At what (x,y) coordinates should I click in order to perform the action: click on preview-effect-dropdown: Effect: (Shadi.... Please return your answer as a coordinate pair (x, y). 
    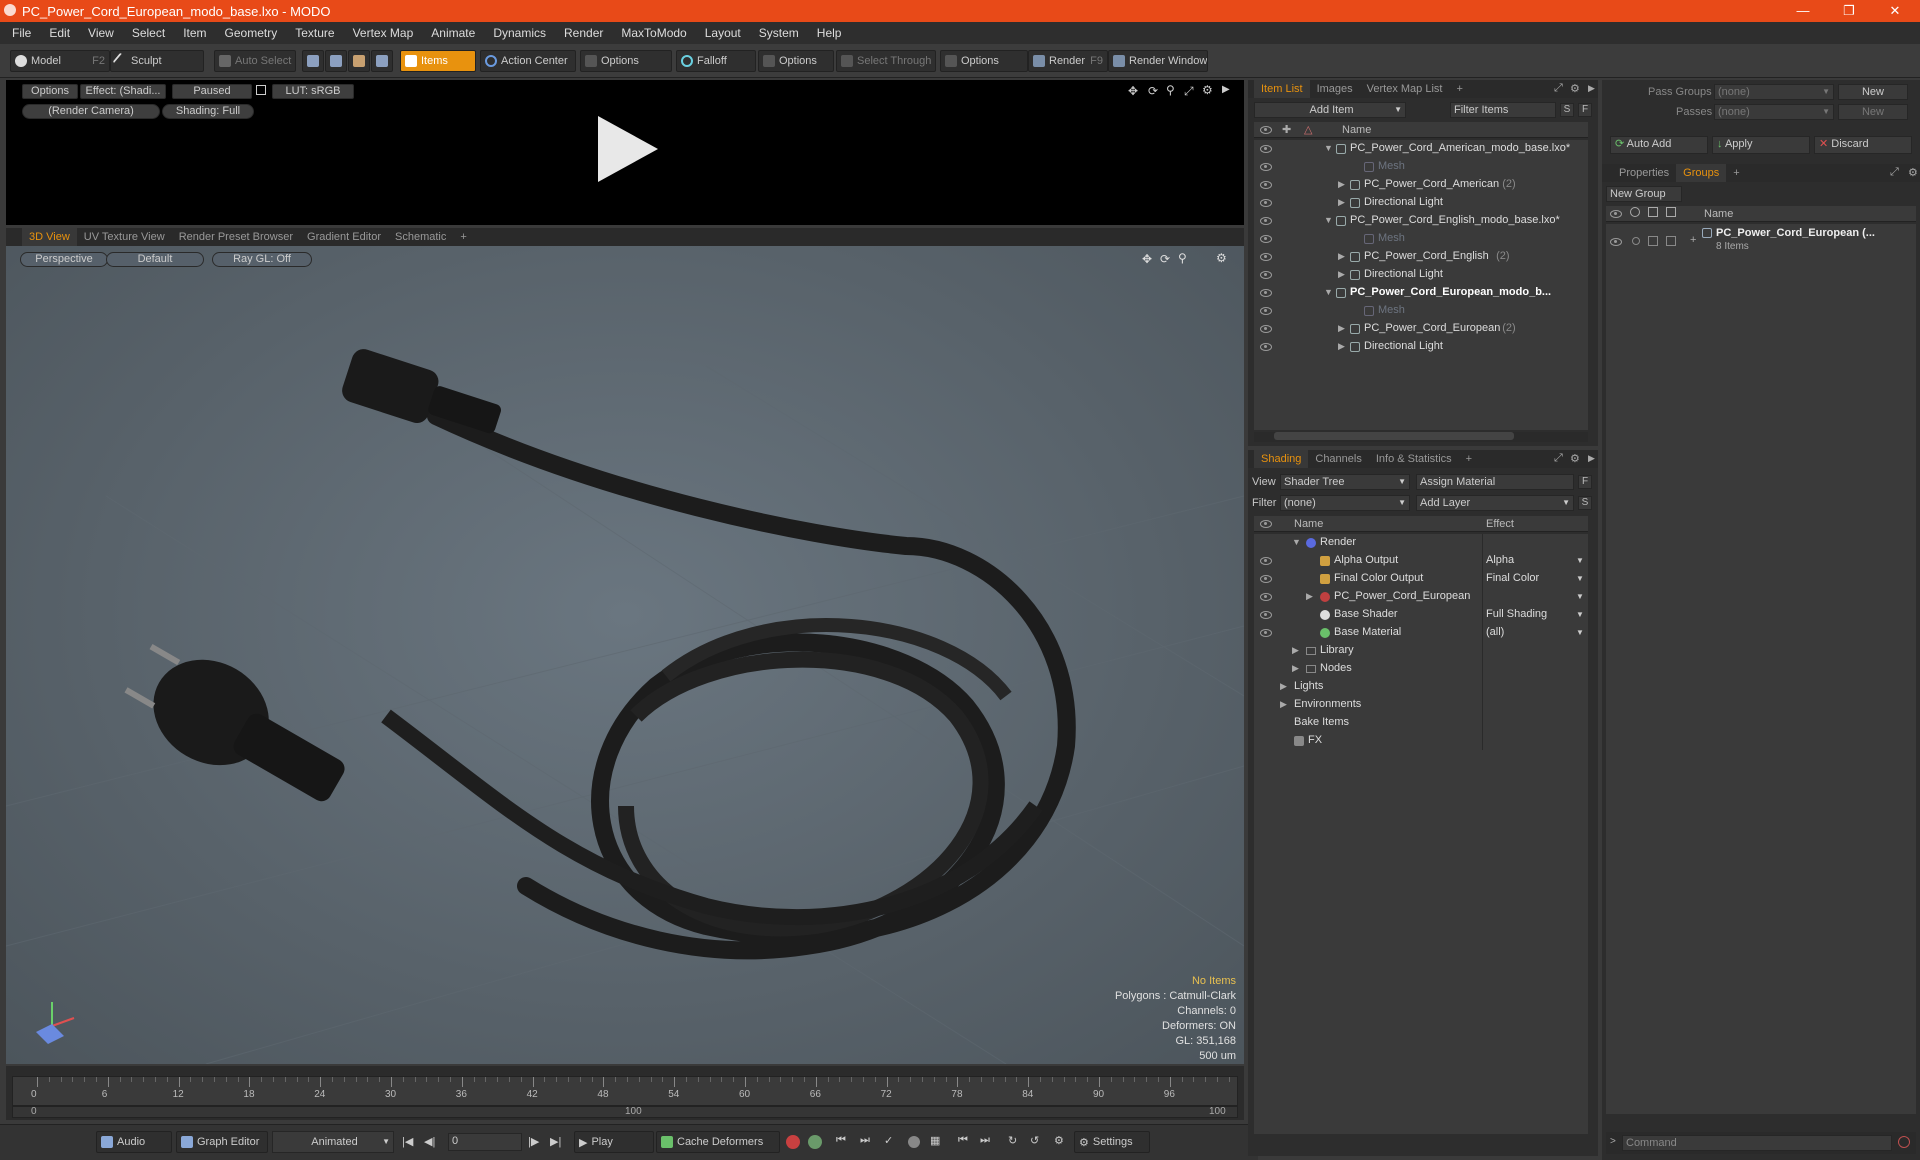
    Looking at the image, I should click on (123, 91).